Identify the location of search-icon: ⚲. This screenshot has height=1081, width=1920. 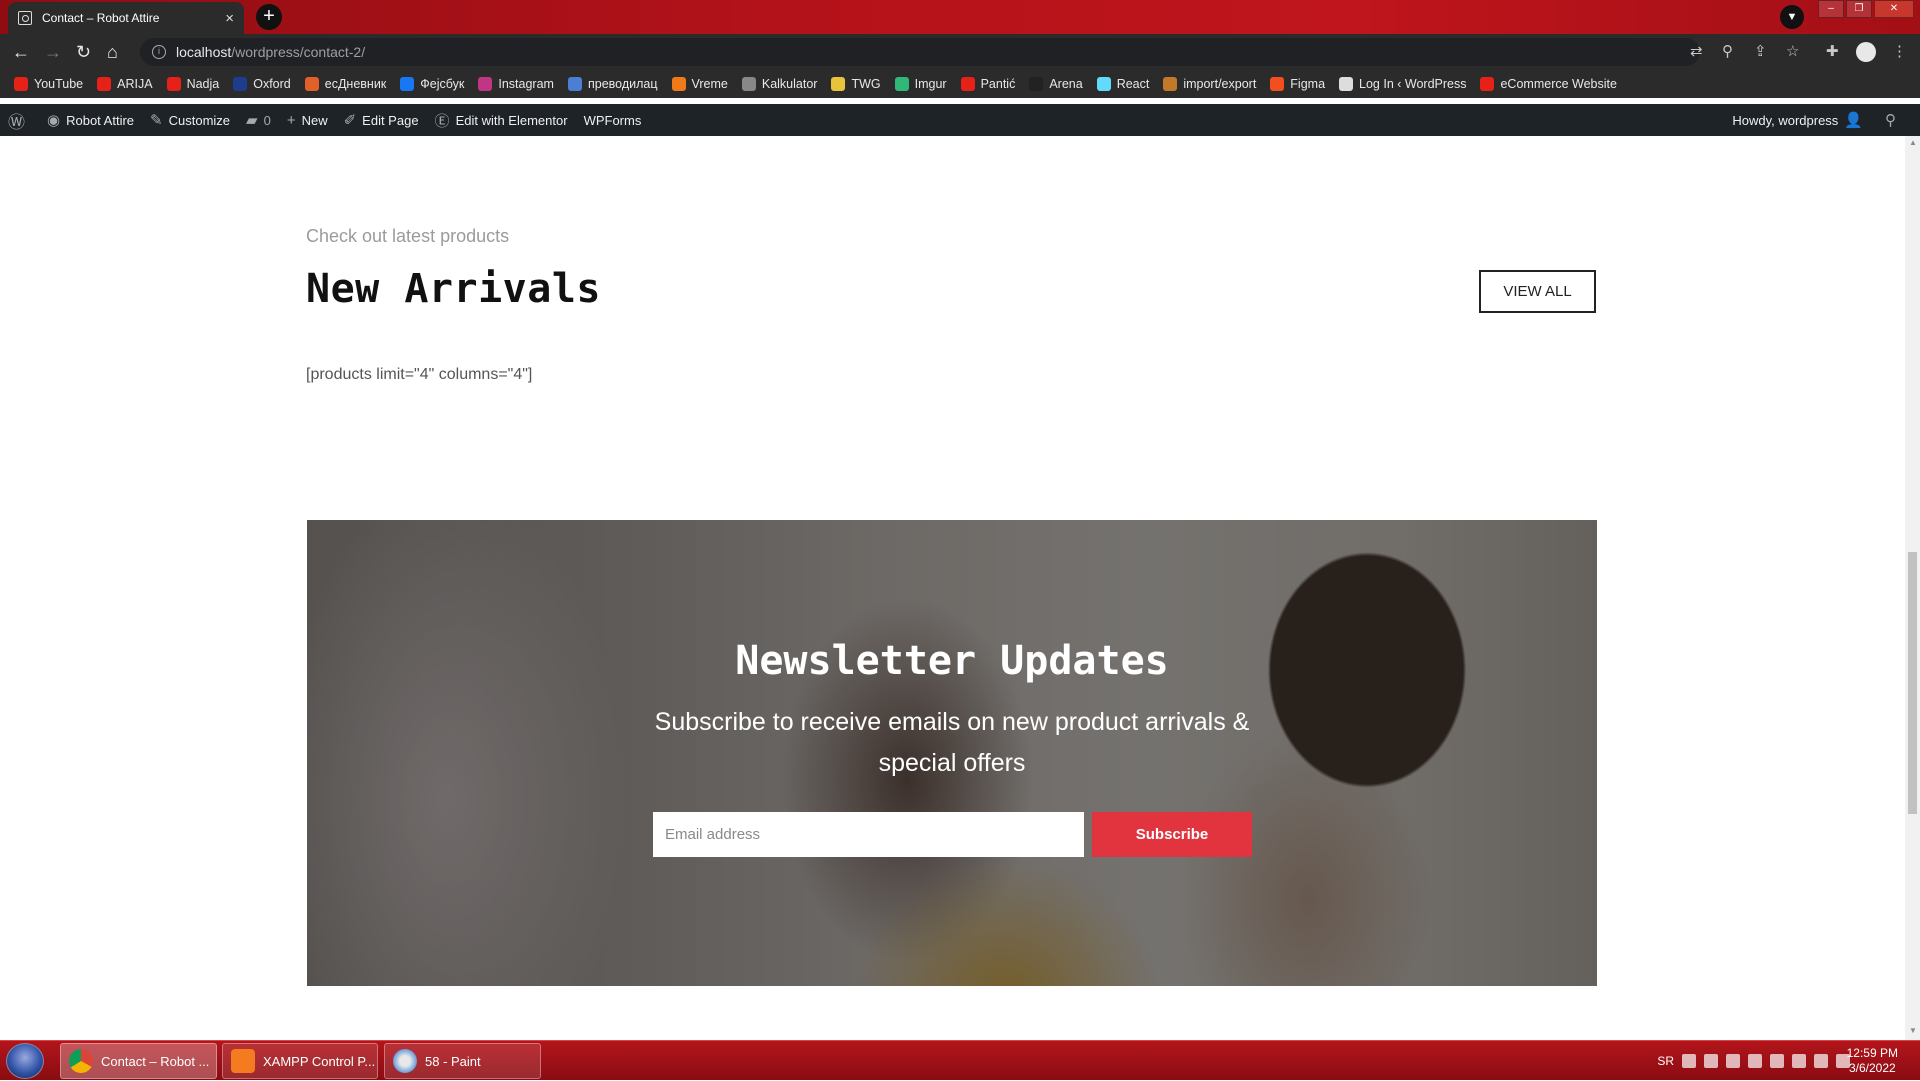
(1893, 120).